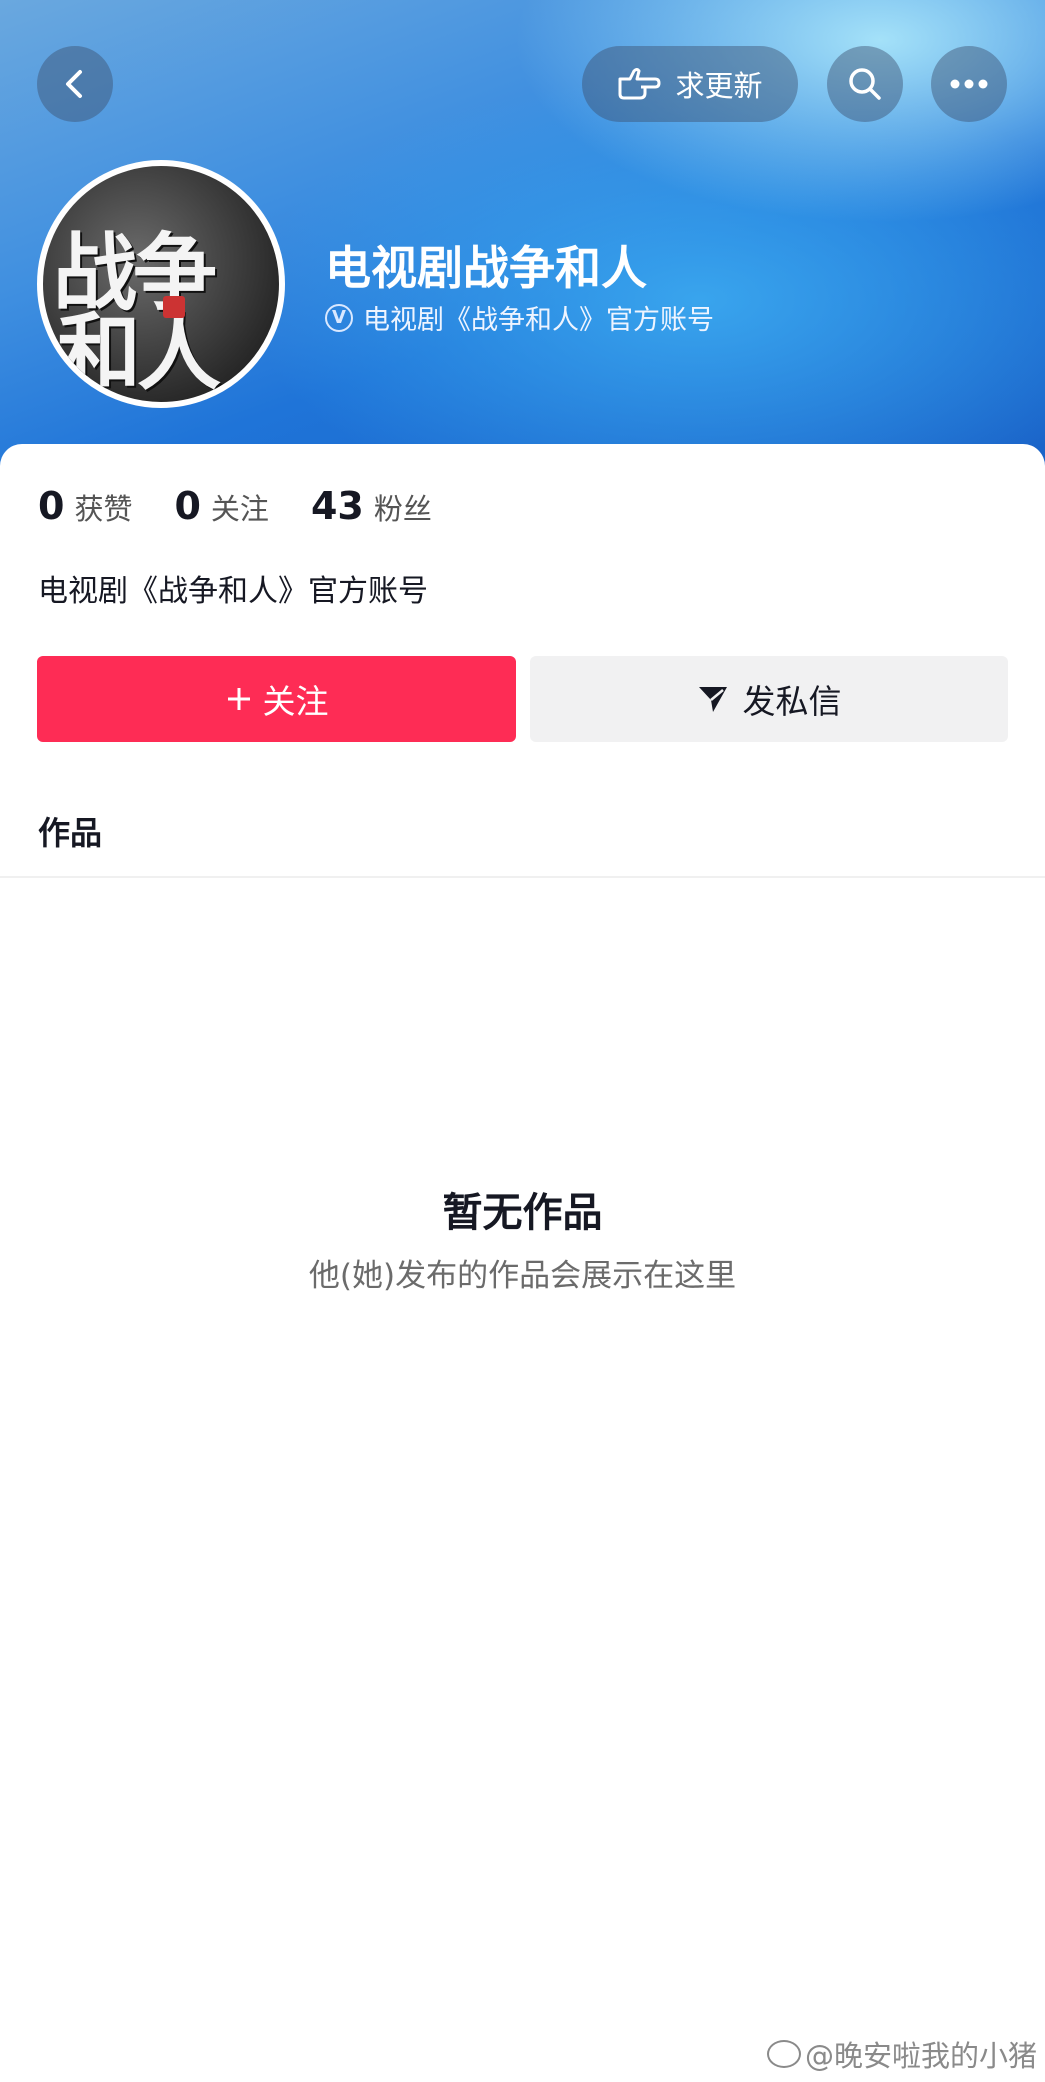  I want to click on search-button, so click(865, 84).